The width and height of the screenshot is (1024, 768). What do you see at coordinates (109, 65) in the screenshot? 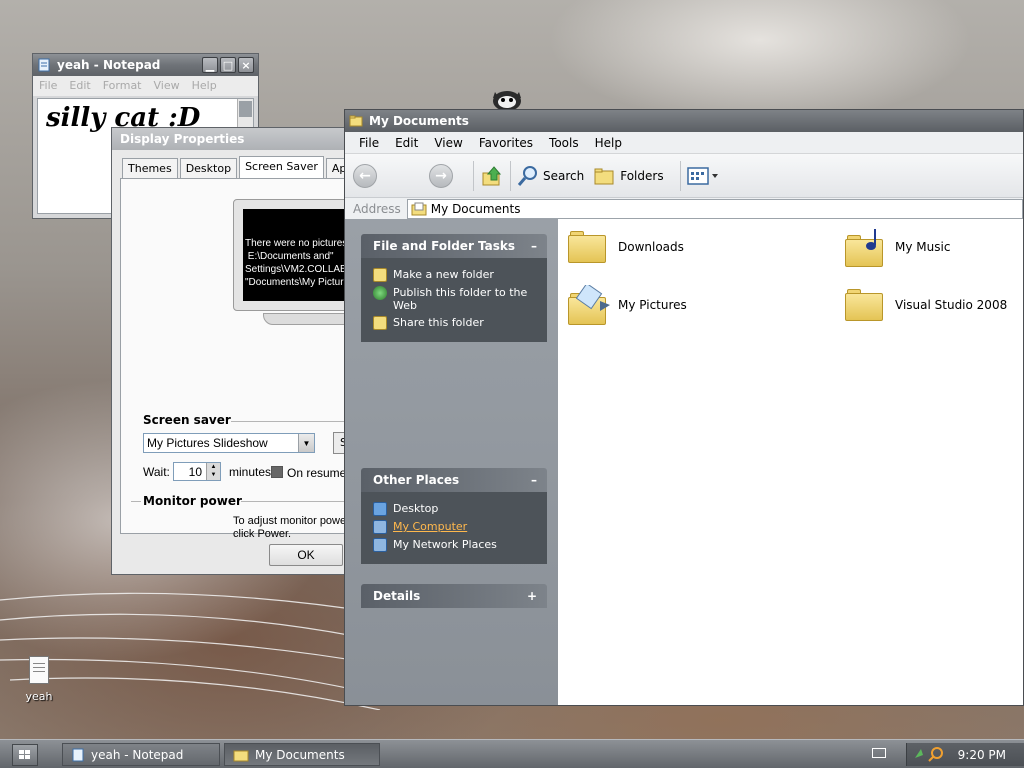
I see `notepad-title: yeah - Notepad` at bounding box center [109, 65].